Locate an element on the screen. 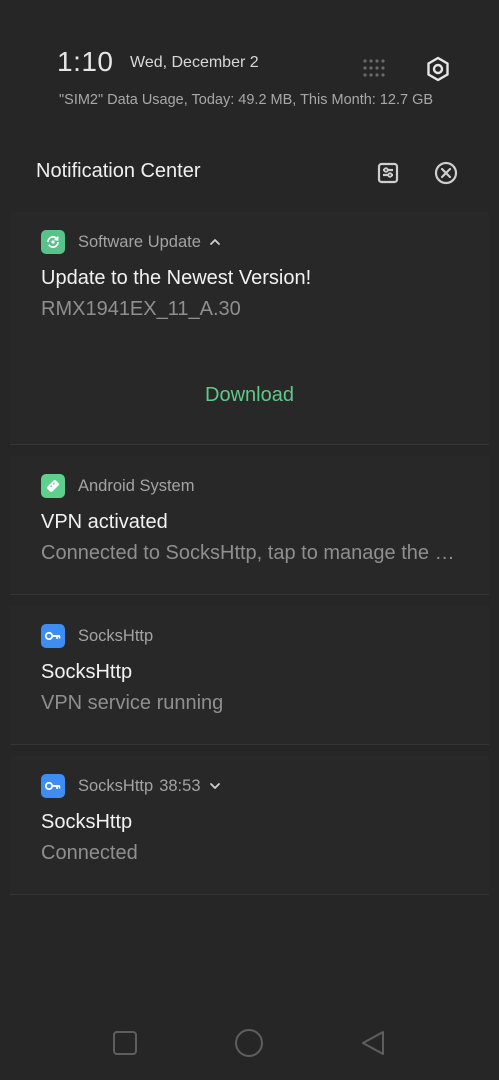 This screenshot has height=1080, width=499. notification-text: VPN service running is located at coordinates (132, 703).